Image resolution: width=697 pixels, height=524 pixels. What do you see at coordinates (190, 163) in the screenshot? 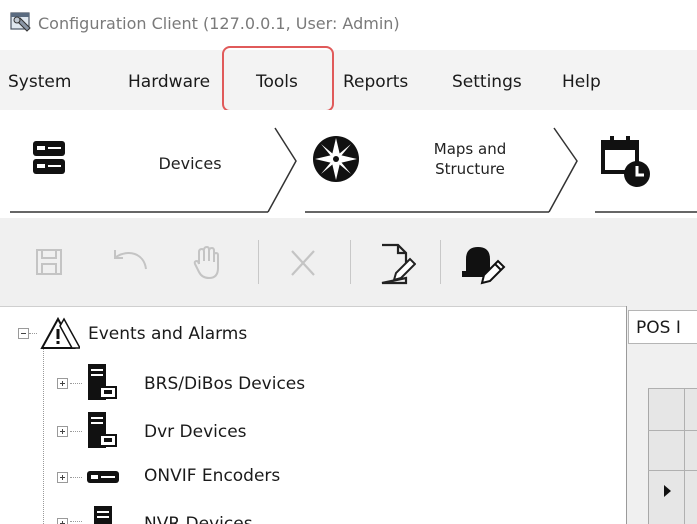
I see `ribbon-devices-label: Devices` at bounding box center [190, 163].